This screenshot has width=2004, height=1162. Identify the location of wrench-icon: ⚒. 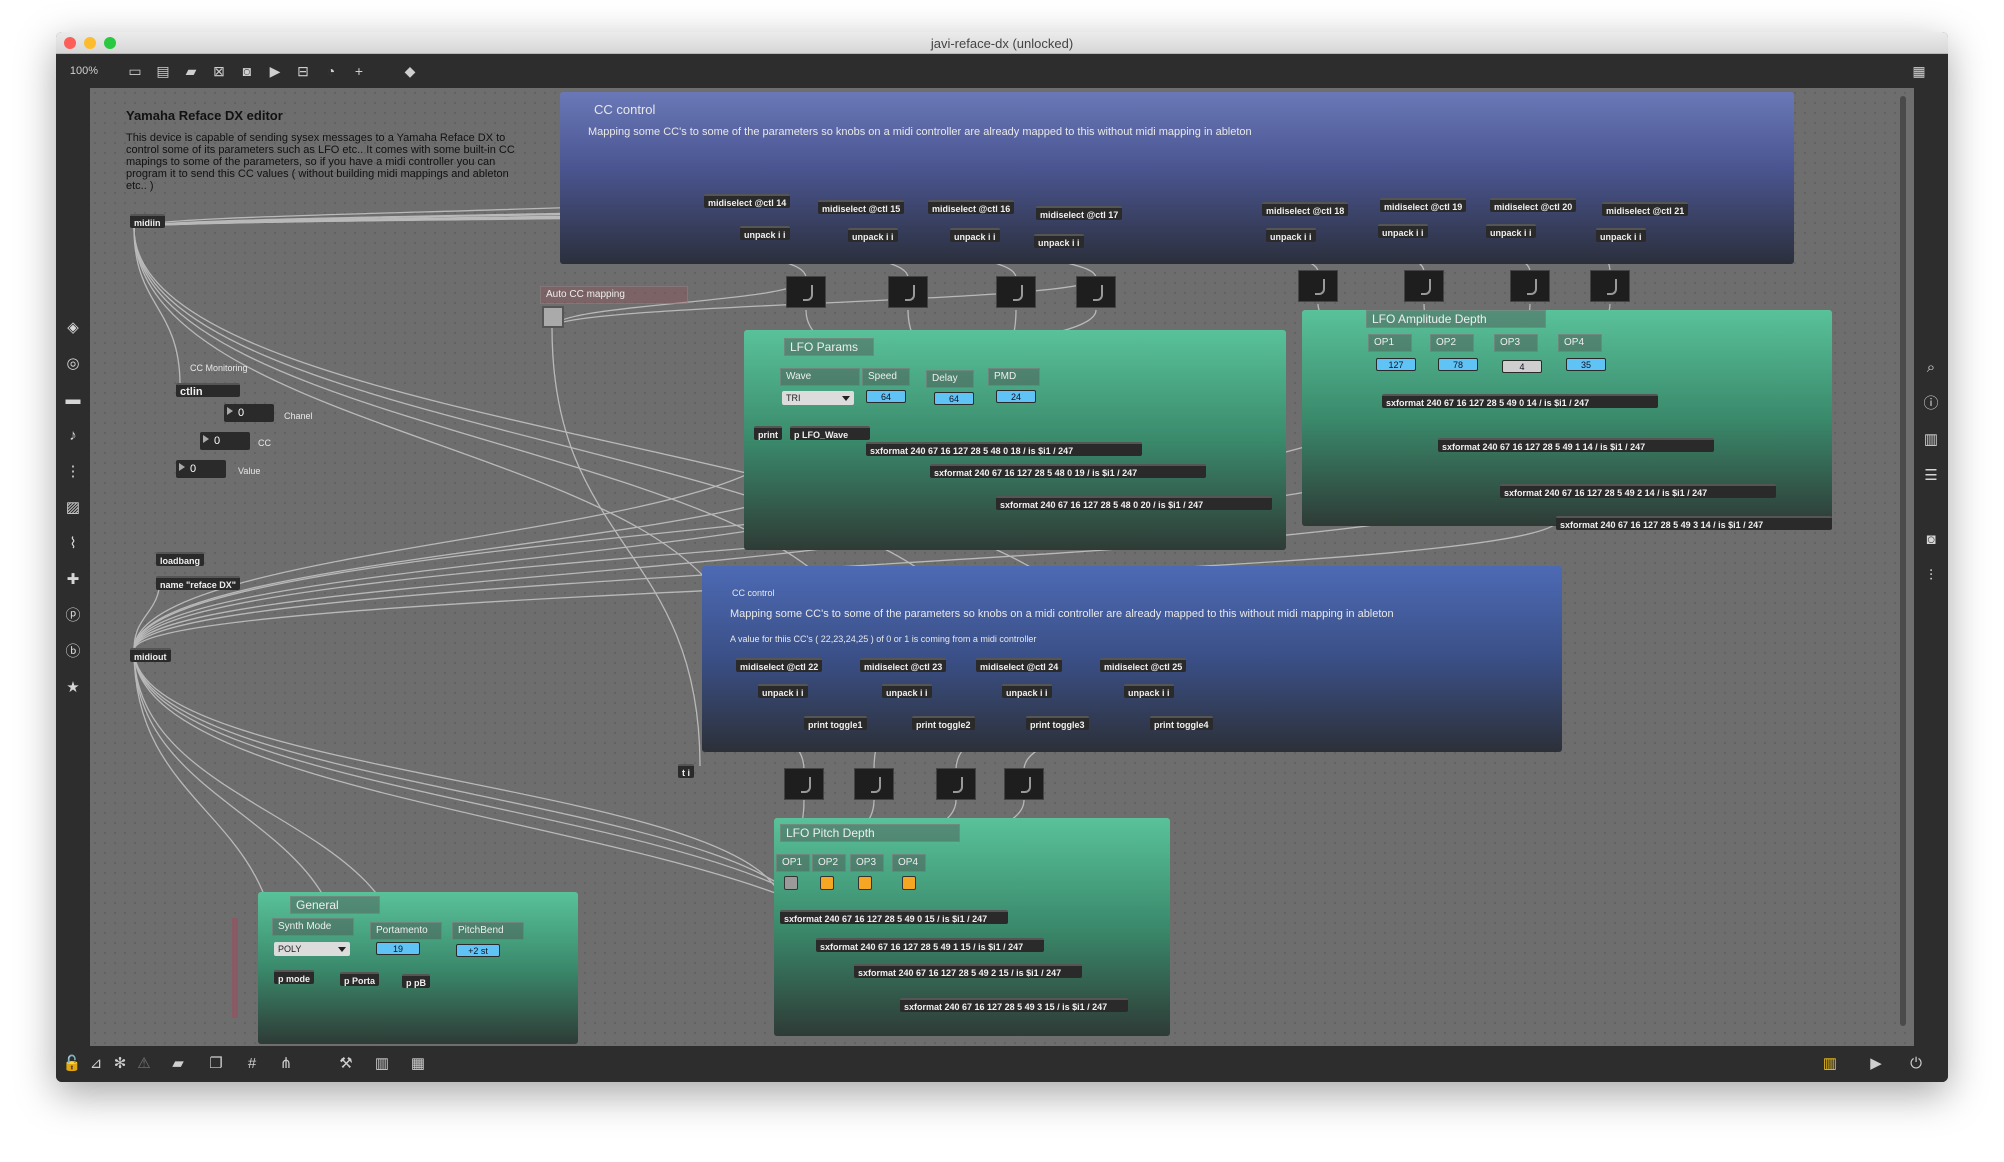
(346, 1064).